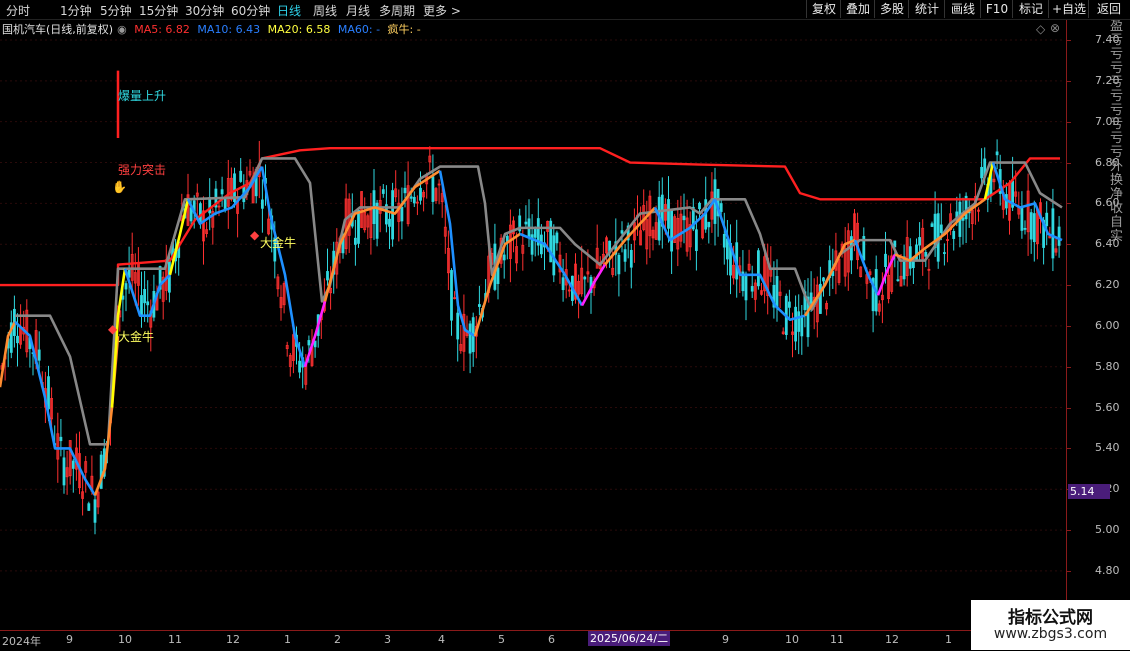  What do you see at coordinates (69, 639) in the screenshot?
I see `time-tick: 9` at bounding box center [69, 639].